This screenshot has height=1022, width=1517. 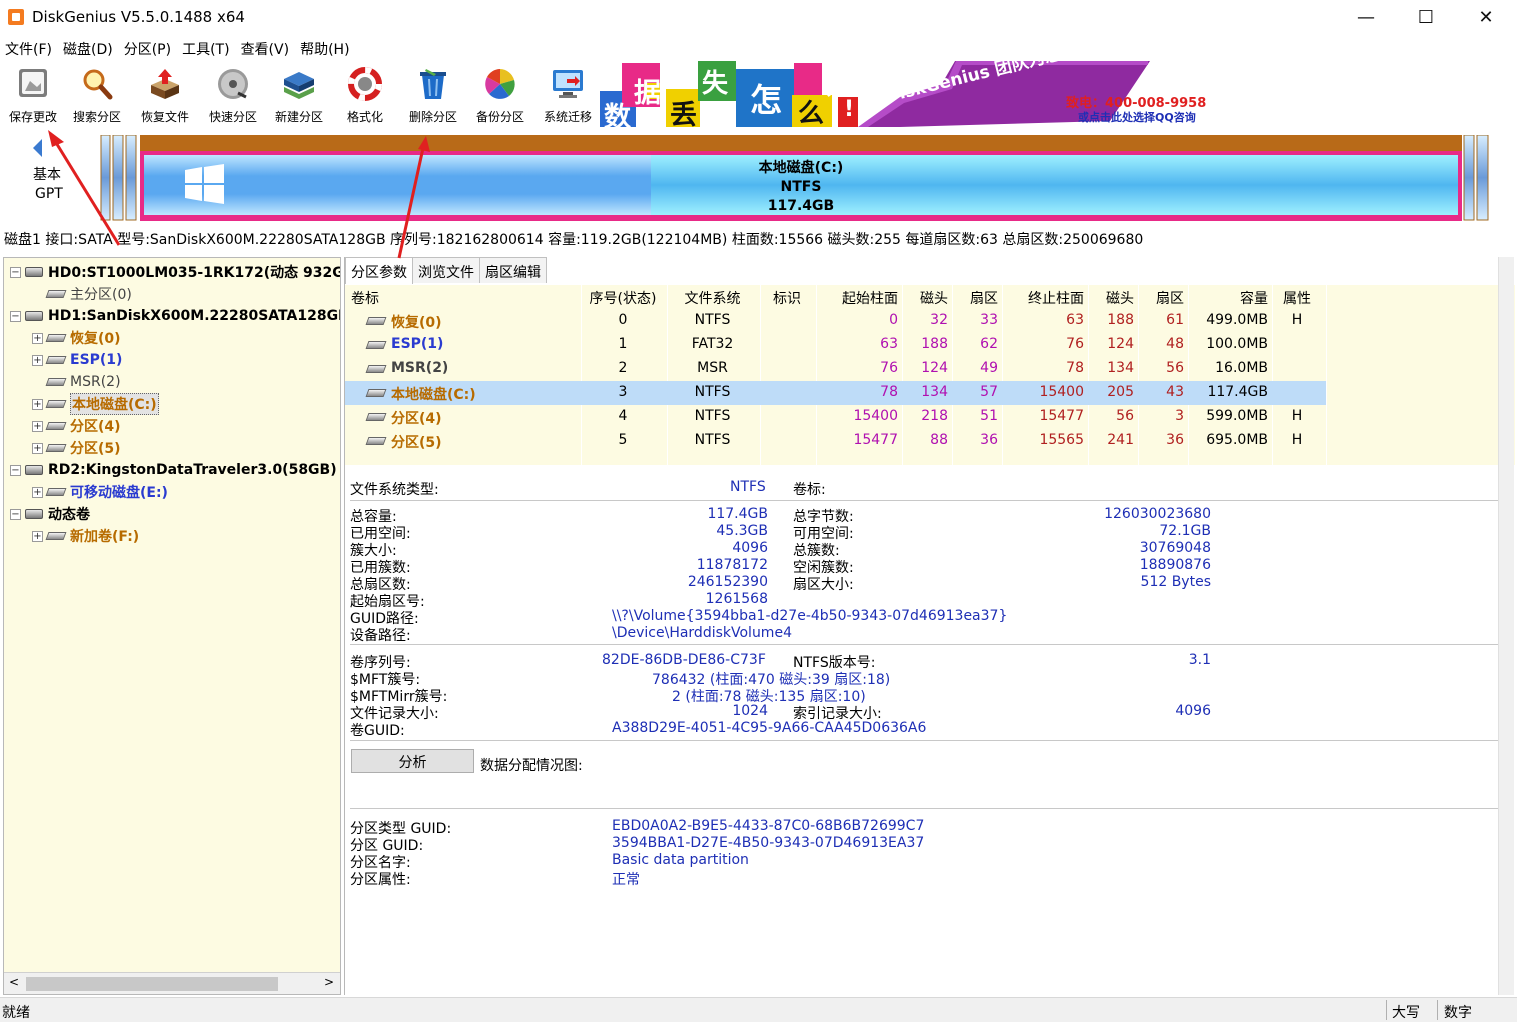 I want to click on column-header: 起始柱面, so click(x=858, y=298).